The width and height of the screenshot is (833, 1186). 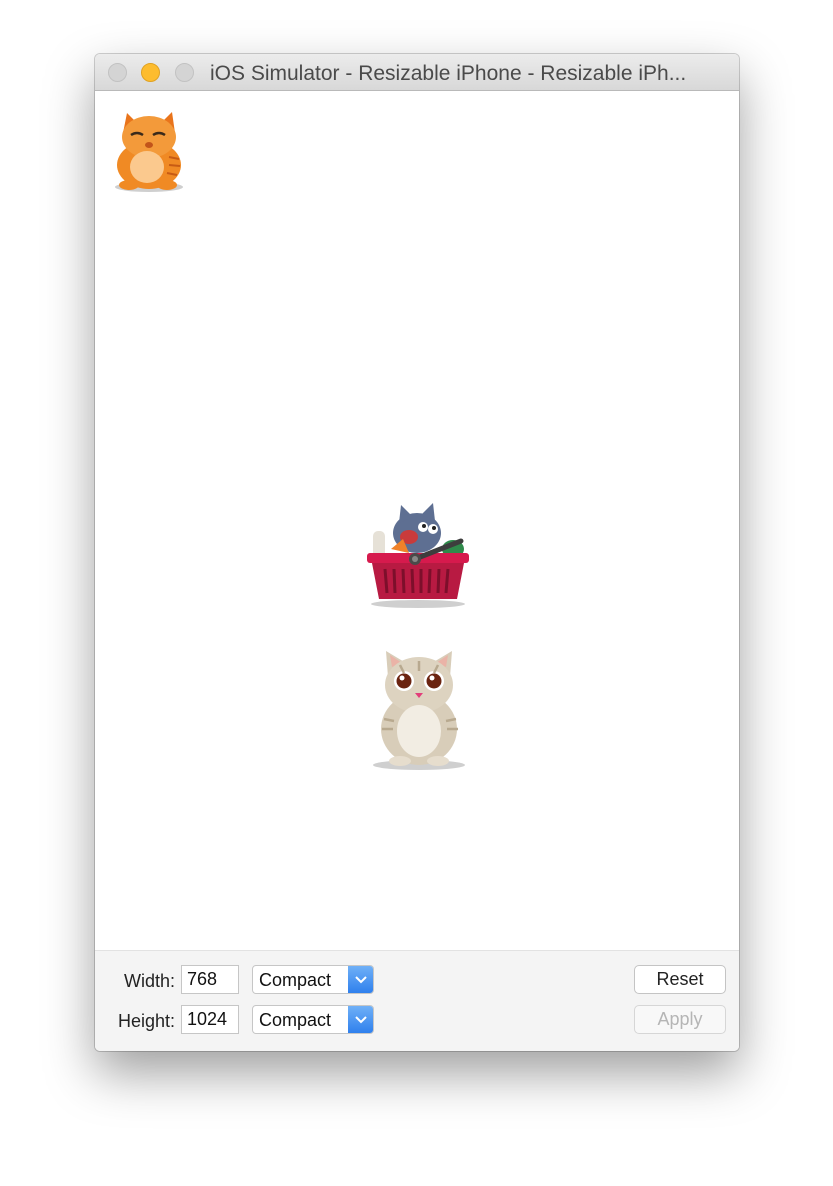 What do you see at coordinates (680, 979) in the screenshot?
I see `reset-button: Reset` at bounding box center [680, 979].